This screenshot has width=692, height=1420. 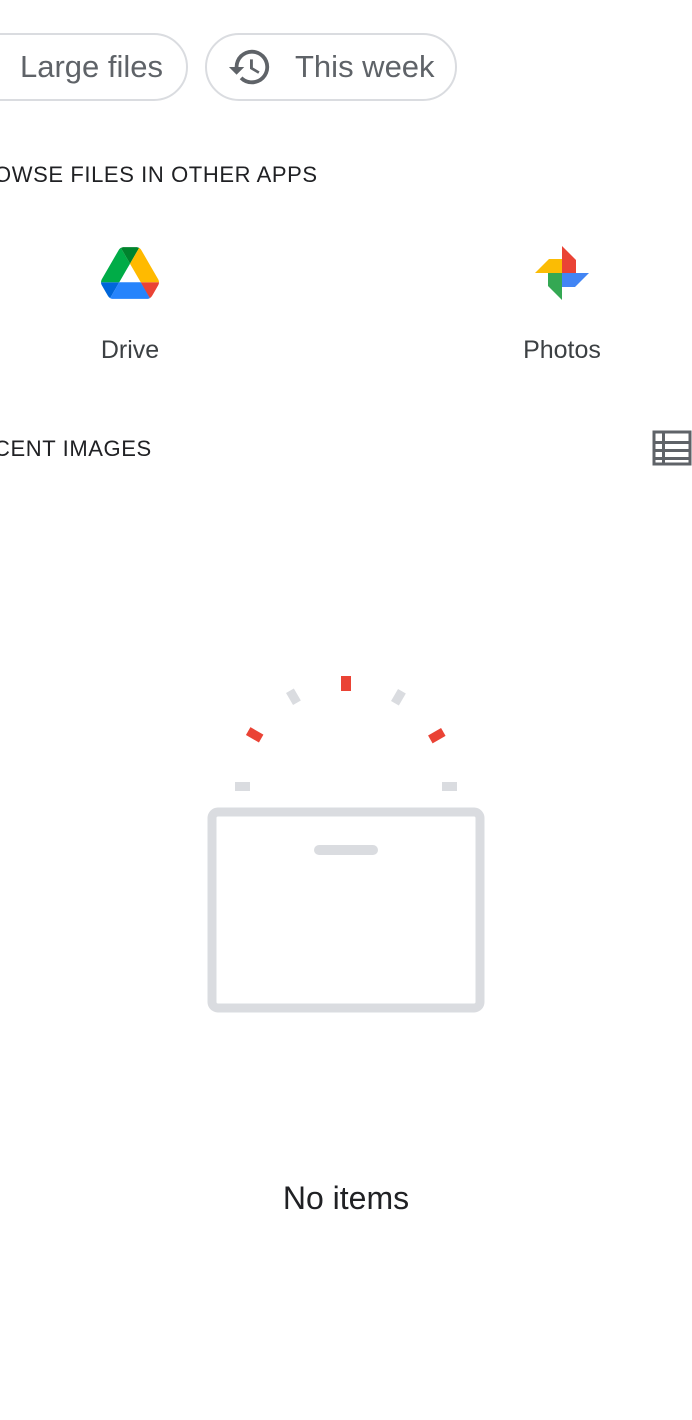 I want to click on this-week-chip: This week, so click(x=331, y=67).